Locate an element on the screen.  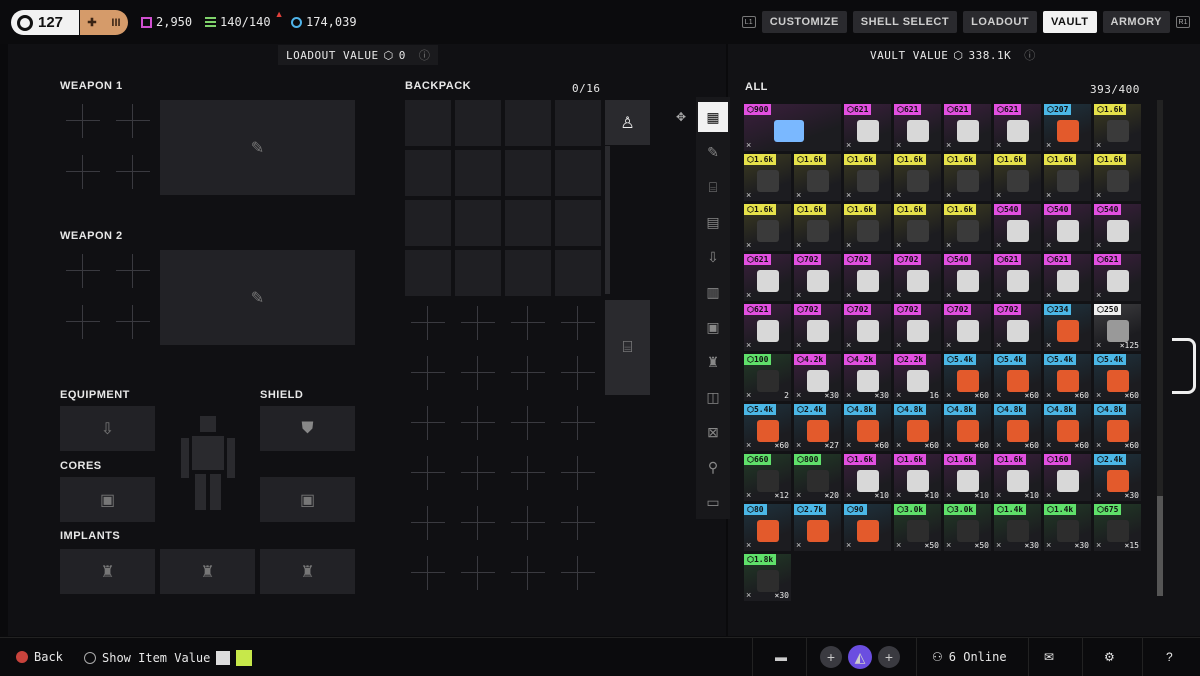
vault-item: ⬡80 × is located at coordinates (767, 527).